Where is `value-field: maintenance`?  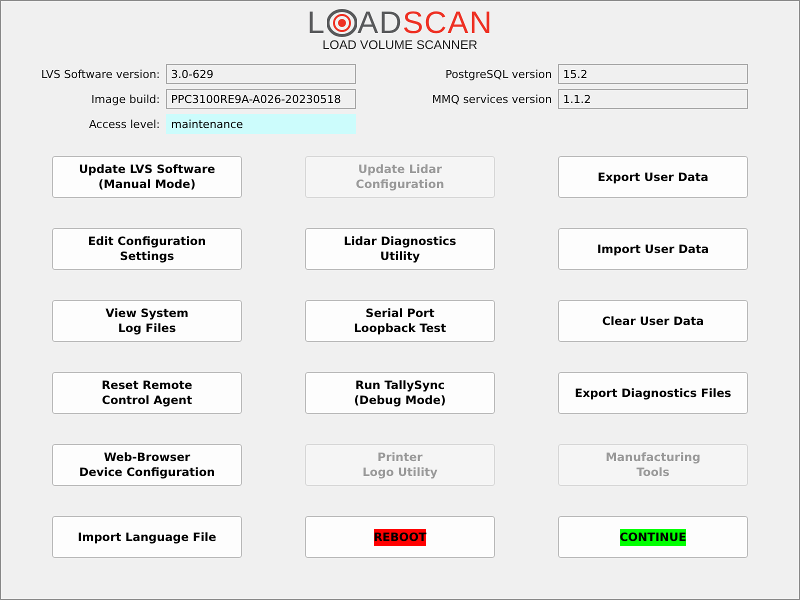 value-field: maintenance is located at coordinates (261, 124).